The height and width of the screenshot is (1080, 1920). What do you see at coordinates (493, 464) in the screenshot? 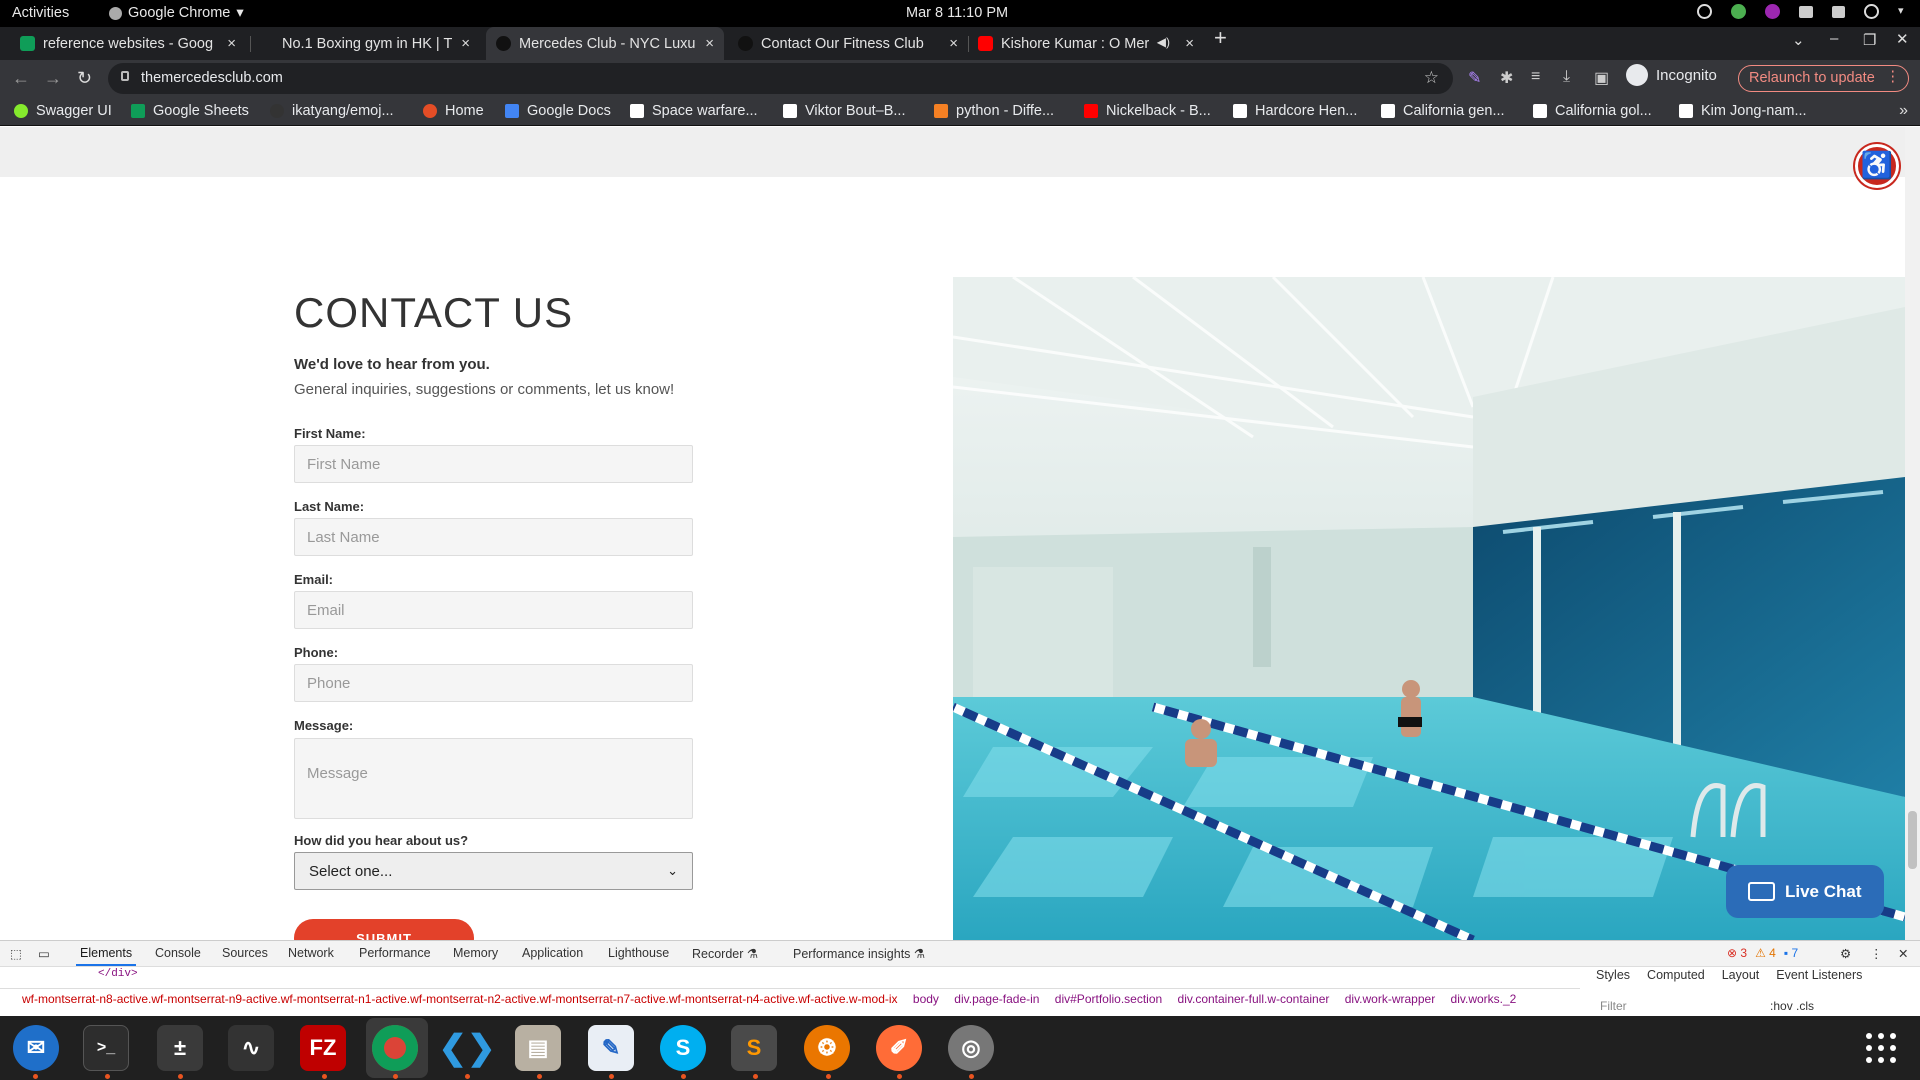
I see `first-name-field` at bounding box center [493, 464].